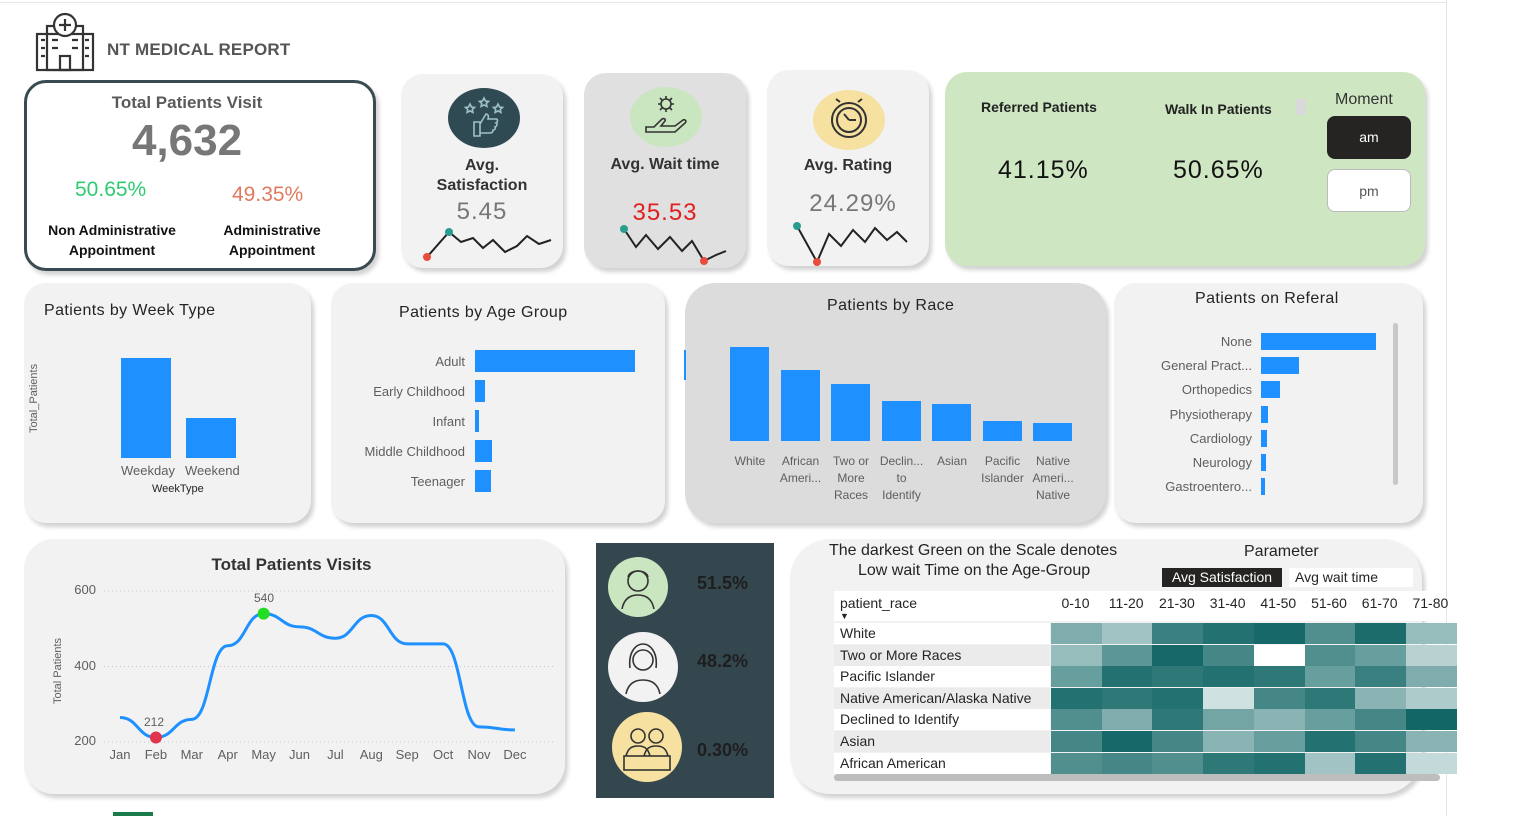 This screenshot has height=816, width=1536. What do you see at coordinates (848, 168) in the screenshot?
I see `rating-card: Avg. Rating 24.29%` at bounding box center [848, 168].